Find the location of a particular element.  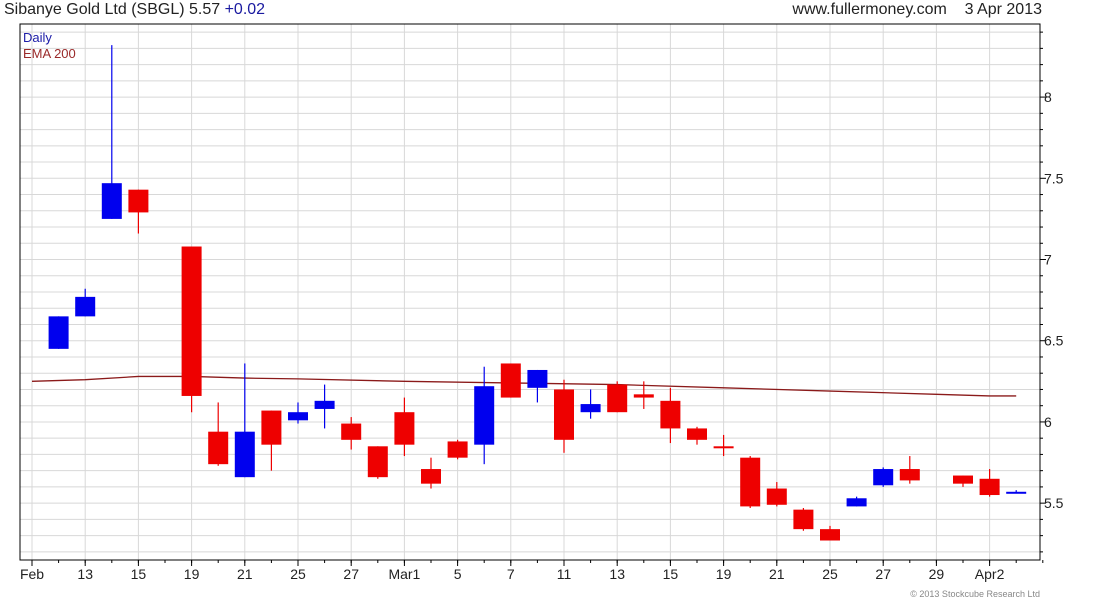

x-tick-label: 7 is located at coordinates (511, 574).